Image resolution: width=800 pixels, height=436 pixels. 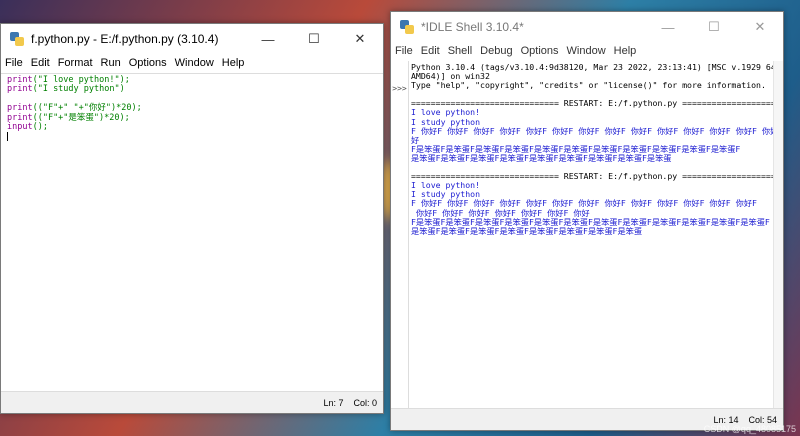 What do you see at coordinates (111, 63) in the screenshot?
I see `menu-run: Run` at bounding box center [111, 63].